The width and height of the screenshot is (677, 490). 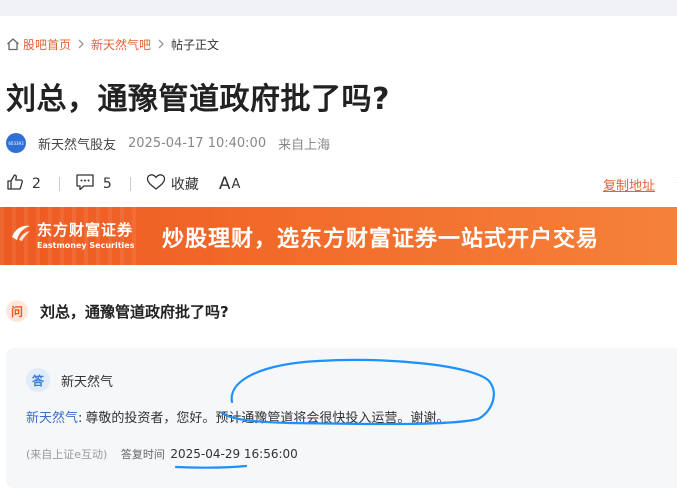 What do you see at coordinates (15, 184) in the screenshot?
I see `thumbs-up-icon` at bounding box center [15, 184].